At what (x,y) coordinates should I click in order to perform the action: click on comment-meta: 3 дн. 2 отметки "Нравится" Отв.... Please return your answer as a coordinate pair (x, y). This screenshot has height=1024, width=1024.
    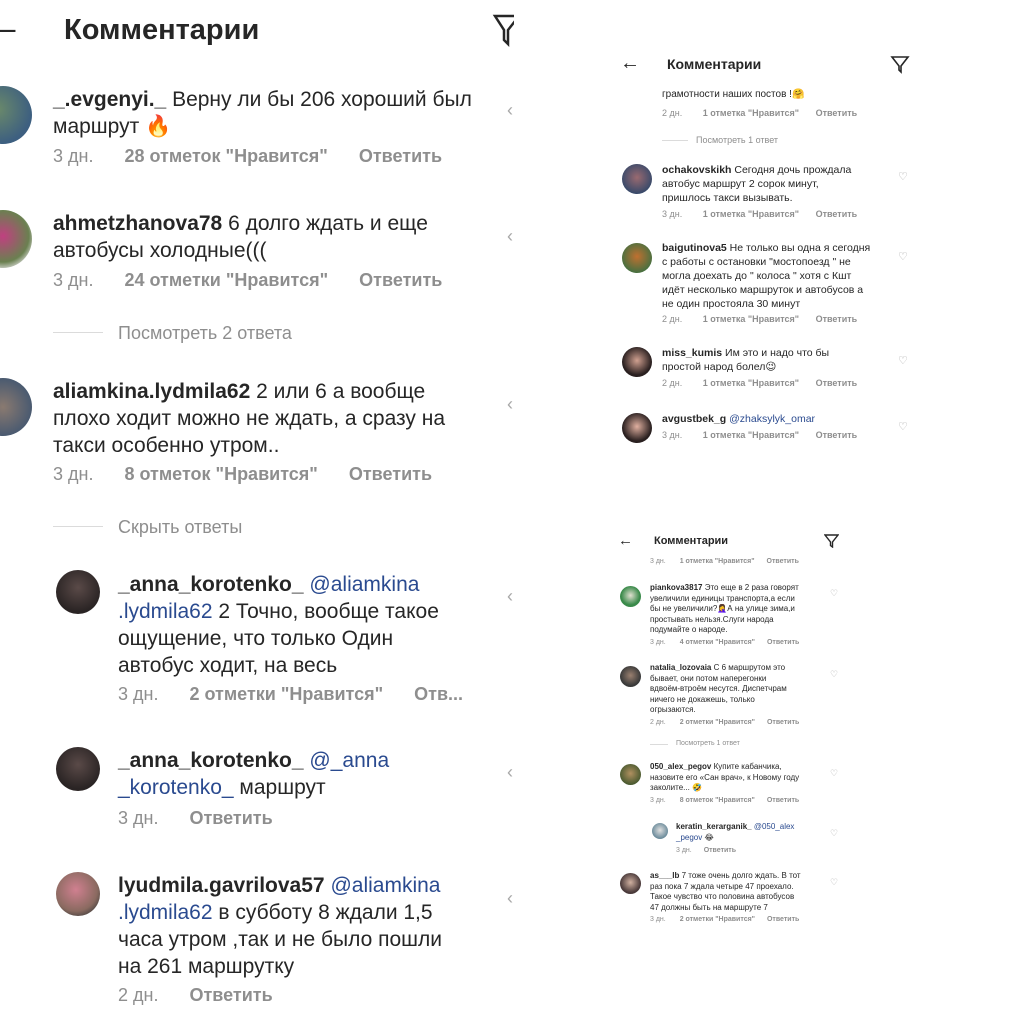
    Looking at the image, I should click on (290, 694).